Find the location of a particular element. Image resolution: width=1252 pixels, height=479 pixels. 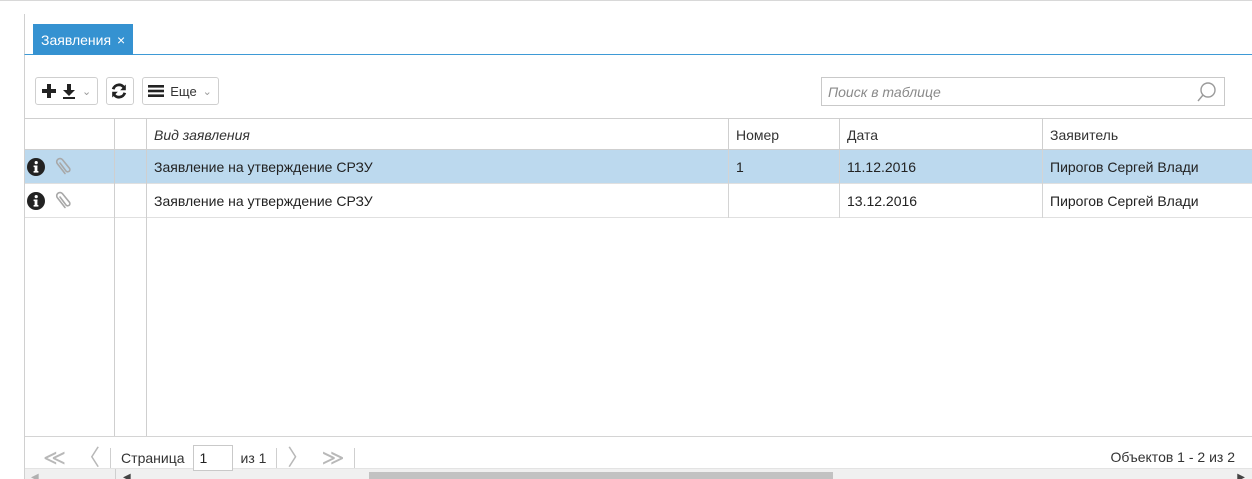

cell-number is located at coordinates (784, 201).